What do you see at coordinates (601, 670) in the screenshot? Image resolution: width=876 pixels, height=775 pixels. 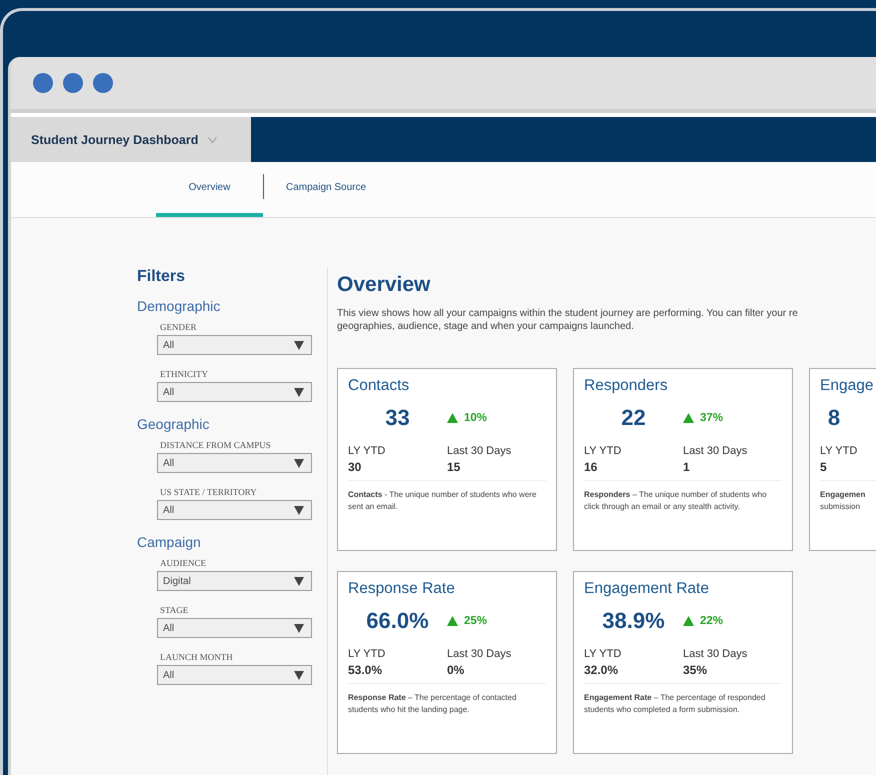 I see `stat-value: 32.0%` at bounding box center [601, 670].